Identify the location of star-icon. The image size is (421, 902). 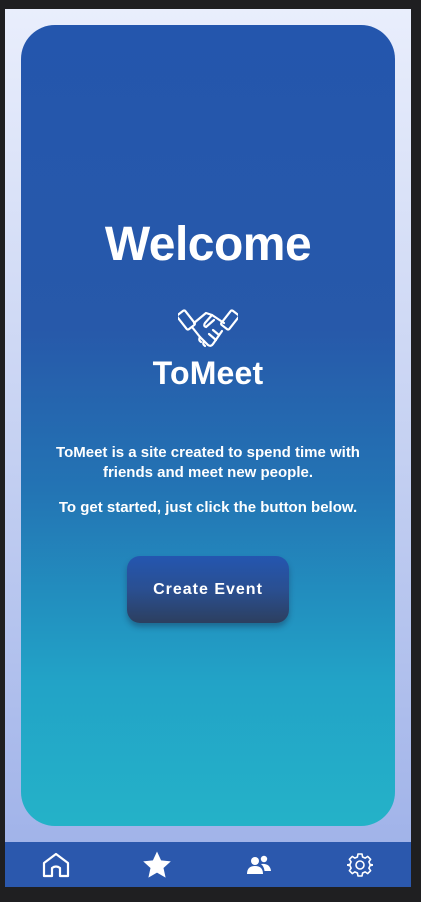
(157, 864).